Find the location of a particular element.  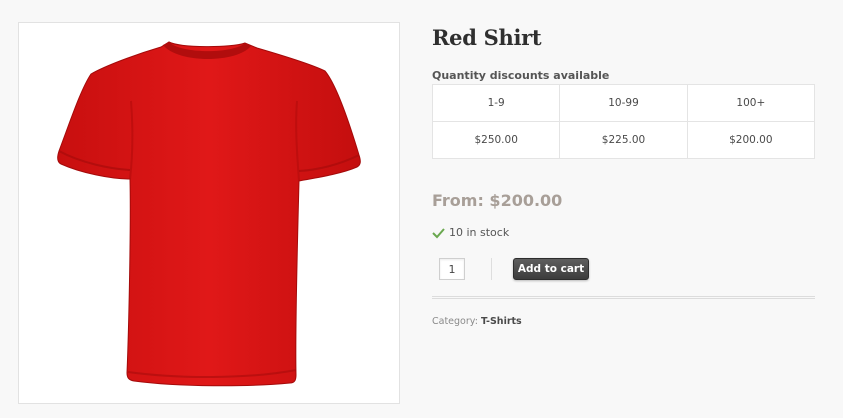

product-title: Red Shirt is located at coordinates (487, 37).